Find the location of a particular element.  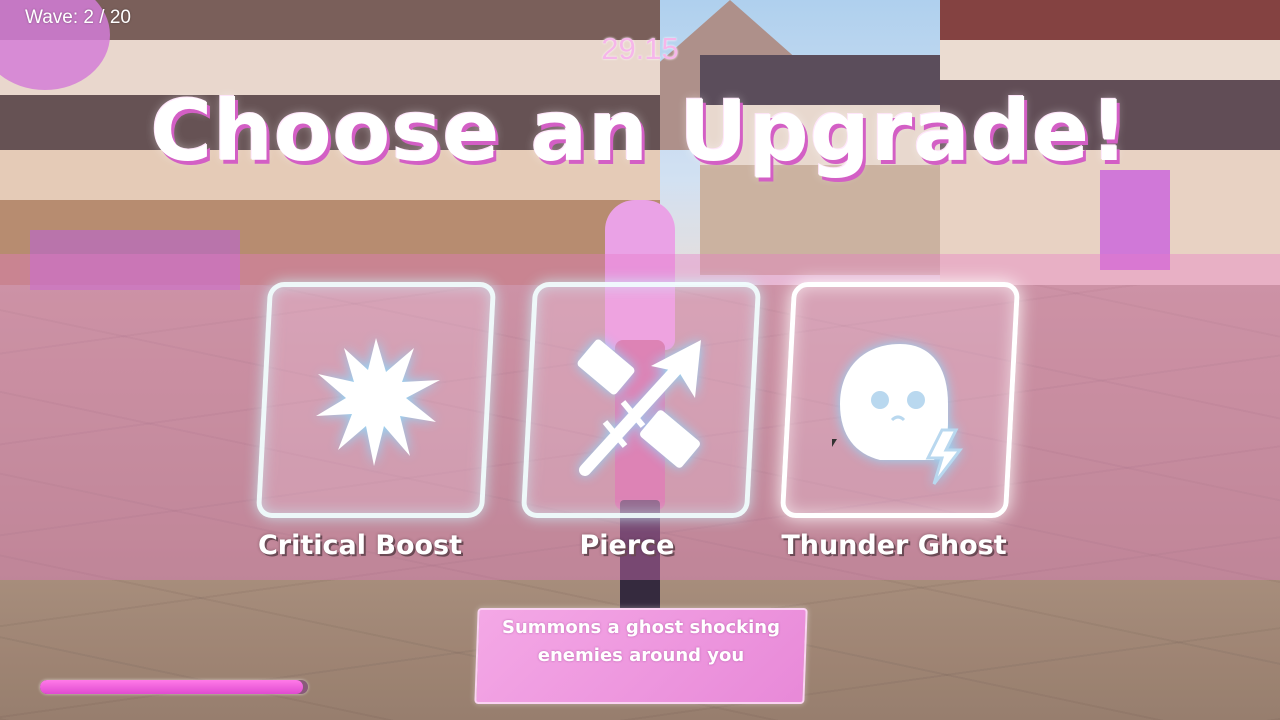

upgrade-card-critical-boost is located at coordinates (376, 400).